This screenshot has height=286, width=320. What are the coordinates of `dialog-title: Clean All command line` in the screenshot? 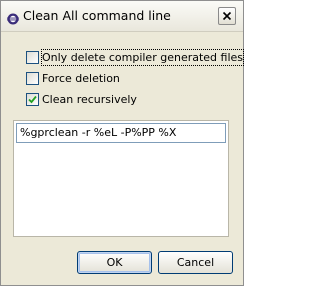 It's located at (97, 15).